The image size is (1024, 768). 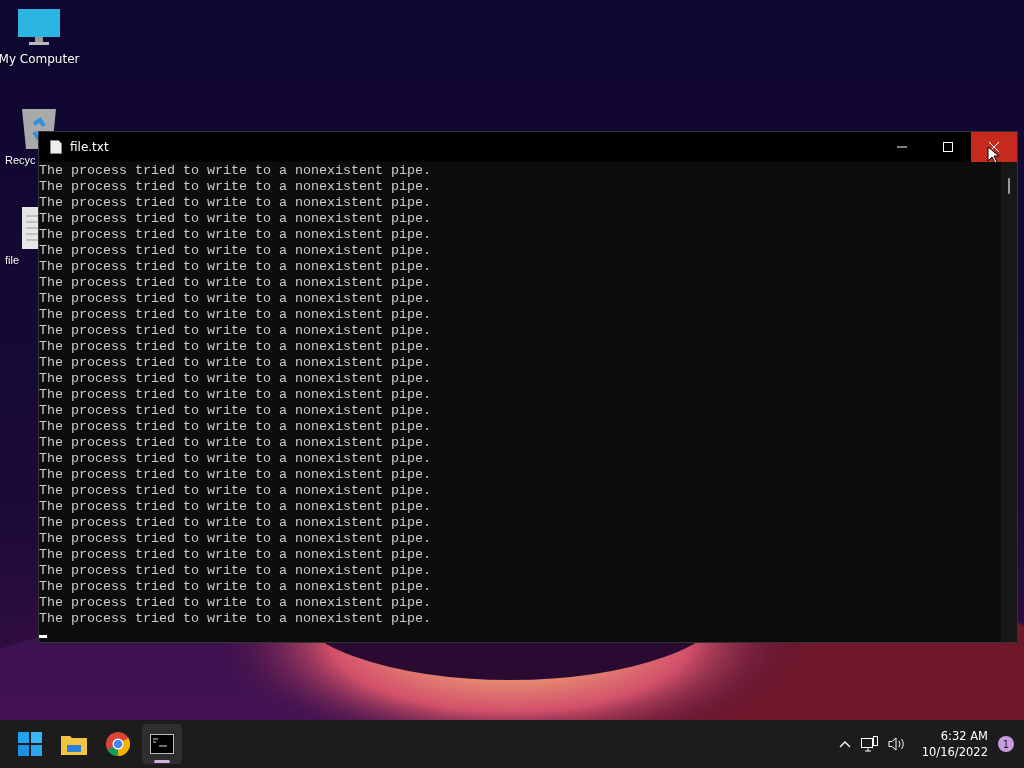 I want to click on desktop-icon-label: My Computer, so click(x=40, y=59).